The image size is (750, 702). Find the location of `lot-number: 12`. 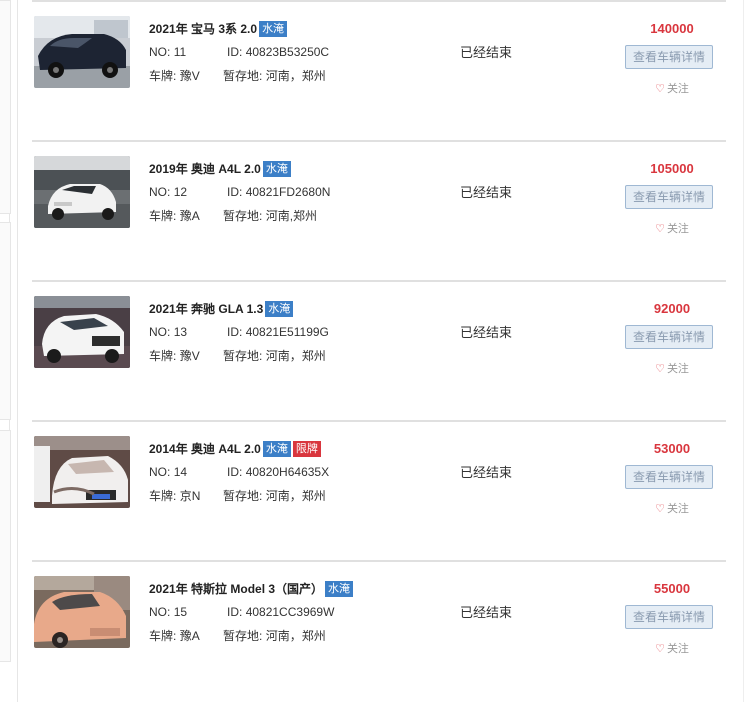

lot-number: 12 is located at coordinates (180, 192).